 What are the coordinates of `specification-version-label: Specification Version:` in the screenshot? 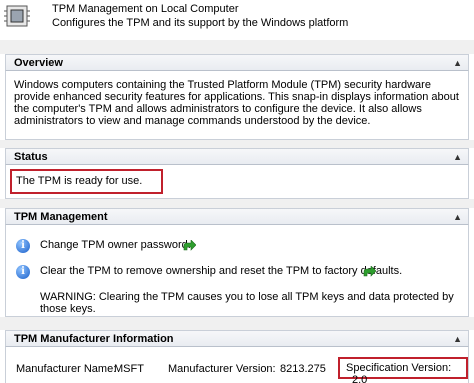 It's located at (399, 368).